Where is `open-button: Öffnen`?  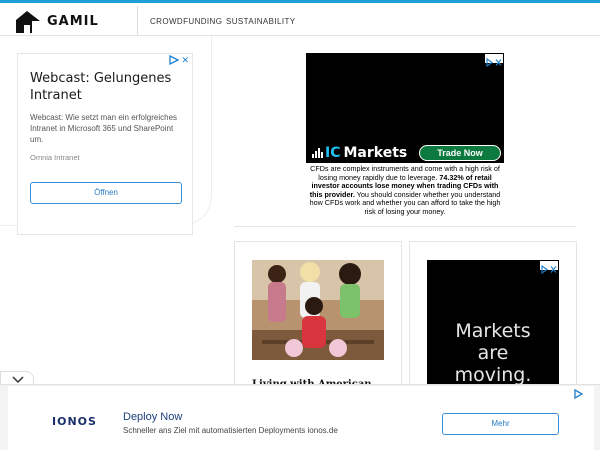
open-button: Öffnen is located at coordinates (106, 193).